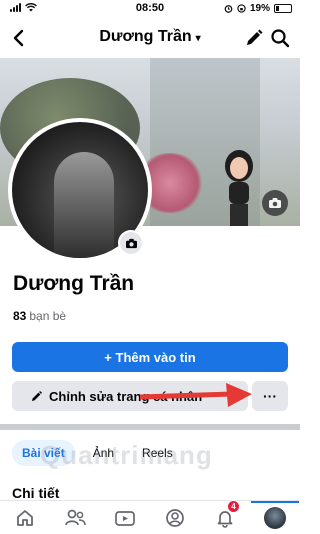 The width and height of the screenshot is (320, 534). Describe the element at coordinates (150, 357) in the screenshot. I see `add-to-story-button: + Thêm vào tin` at that location.